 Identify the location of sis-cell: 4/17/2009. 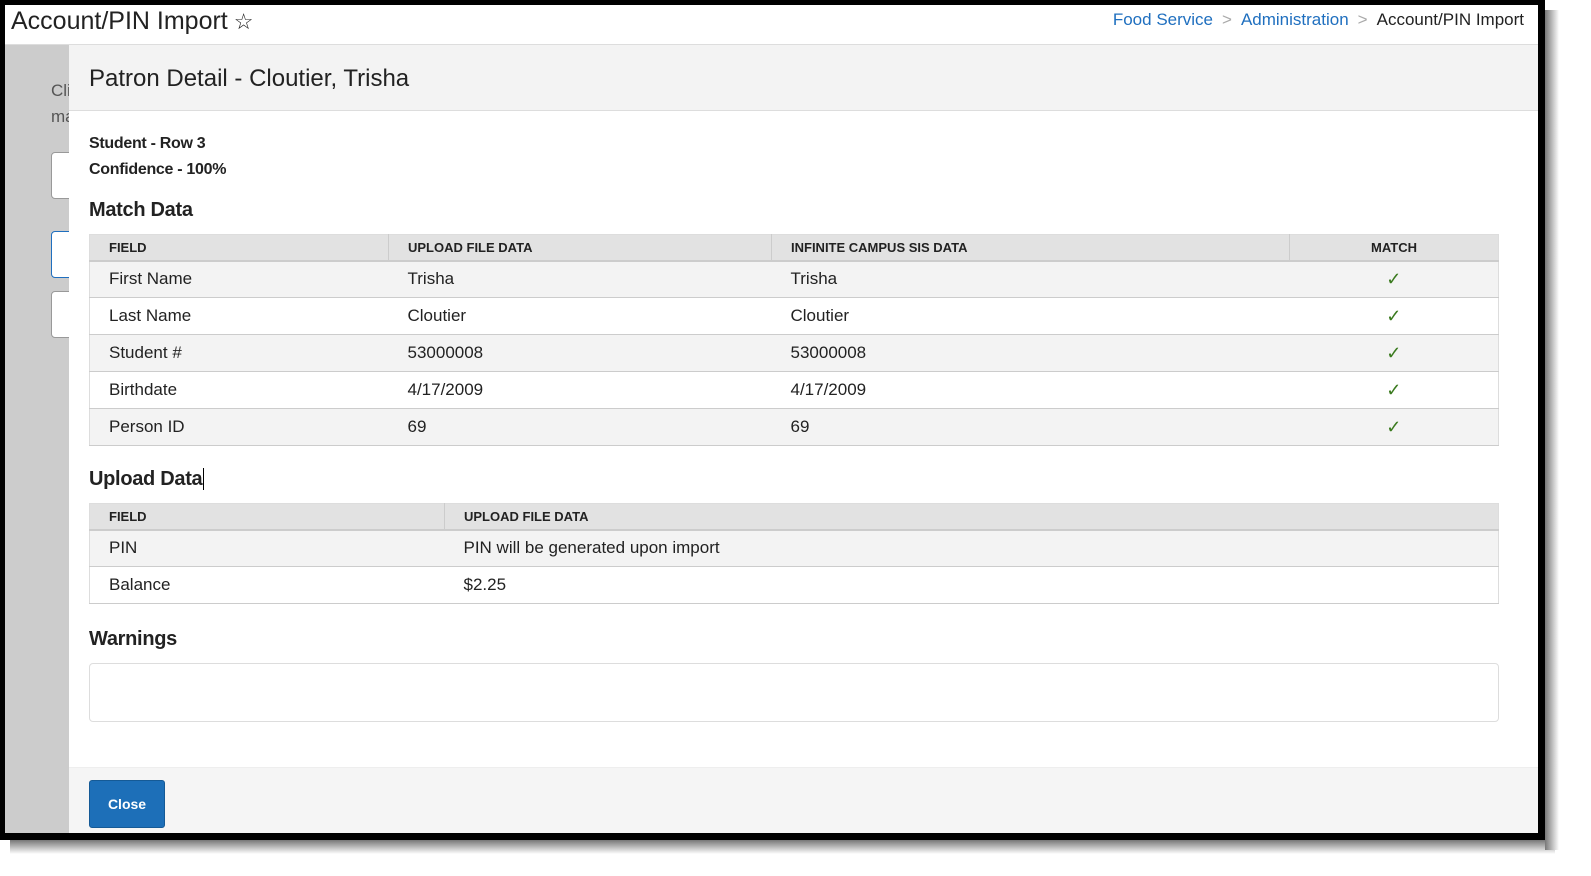
(1030, 390).